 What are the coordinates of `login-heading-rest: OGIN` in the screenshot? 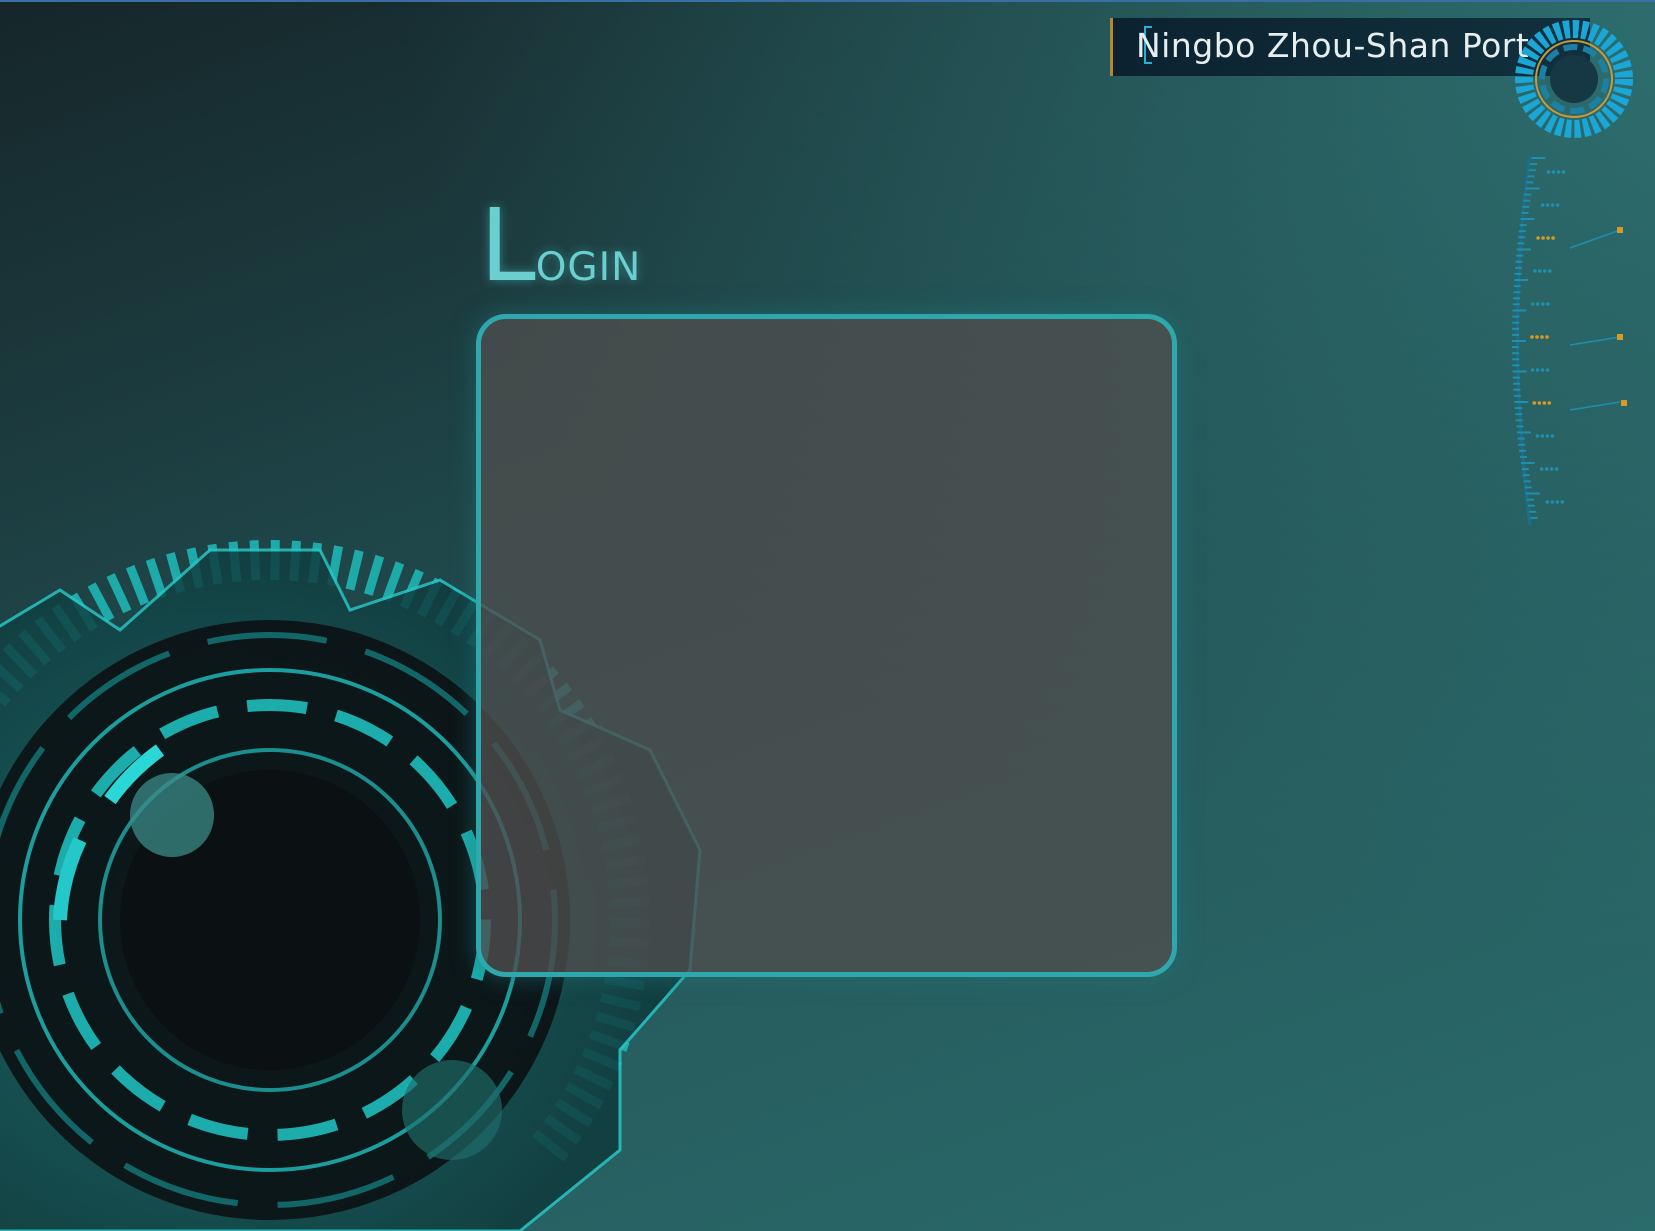 It's located at (588, 261).